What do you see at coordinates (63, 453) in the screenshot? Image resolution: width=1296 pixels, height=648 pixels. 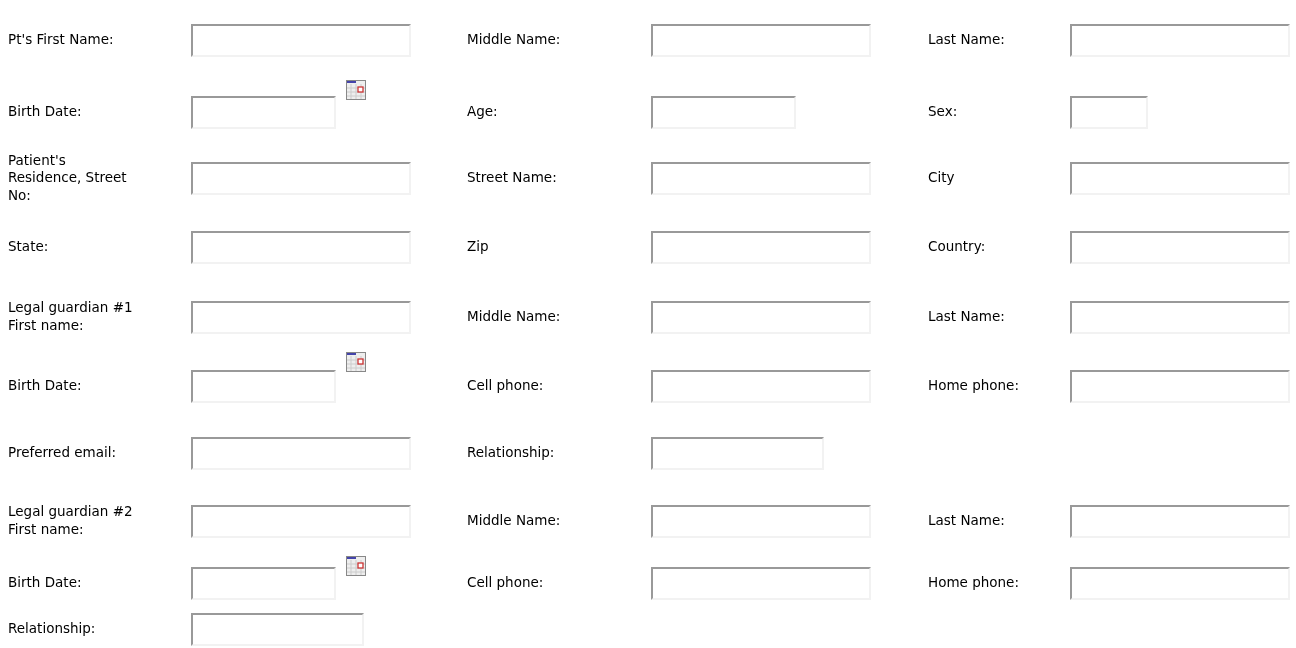 I see `field-label: Preferred email:` at bounding box center [63, 453].